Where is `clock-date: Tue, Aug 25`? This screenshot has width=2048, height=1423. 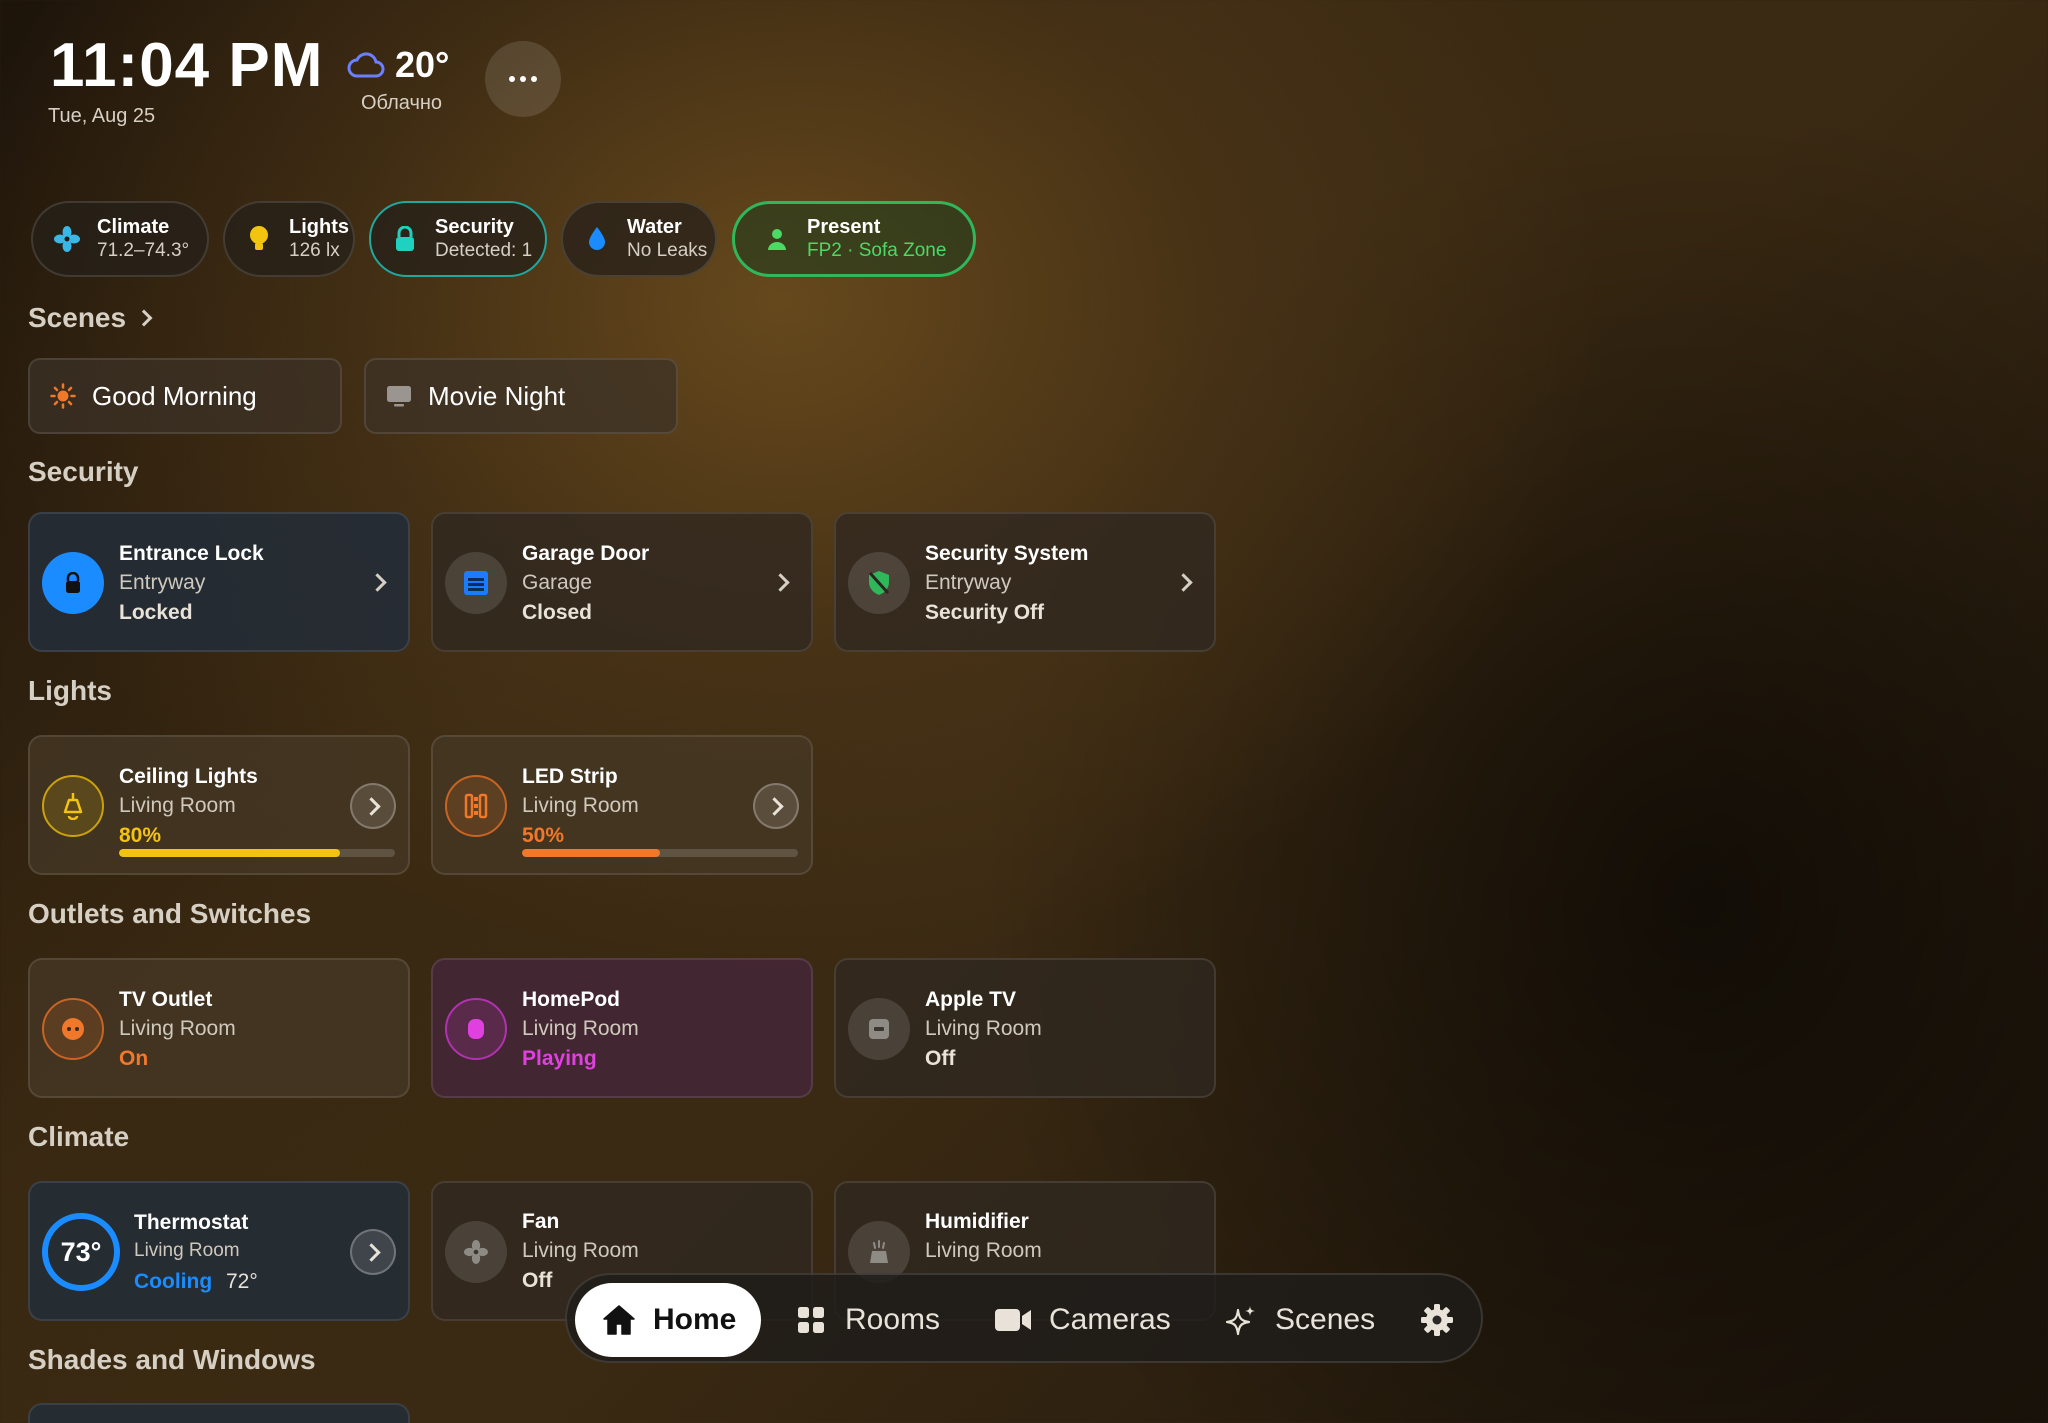 clock-date: Tue, Aug 25 is located at coordinates (102, 116).